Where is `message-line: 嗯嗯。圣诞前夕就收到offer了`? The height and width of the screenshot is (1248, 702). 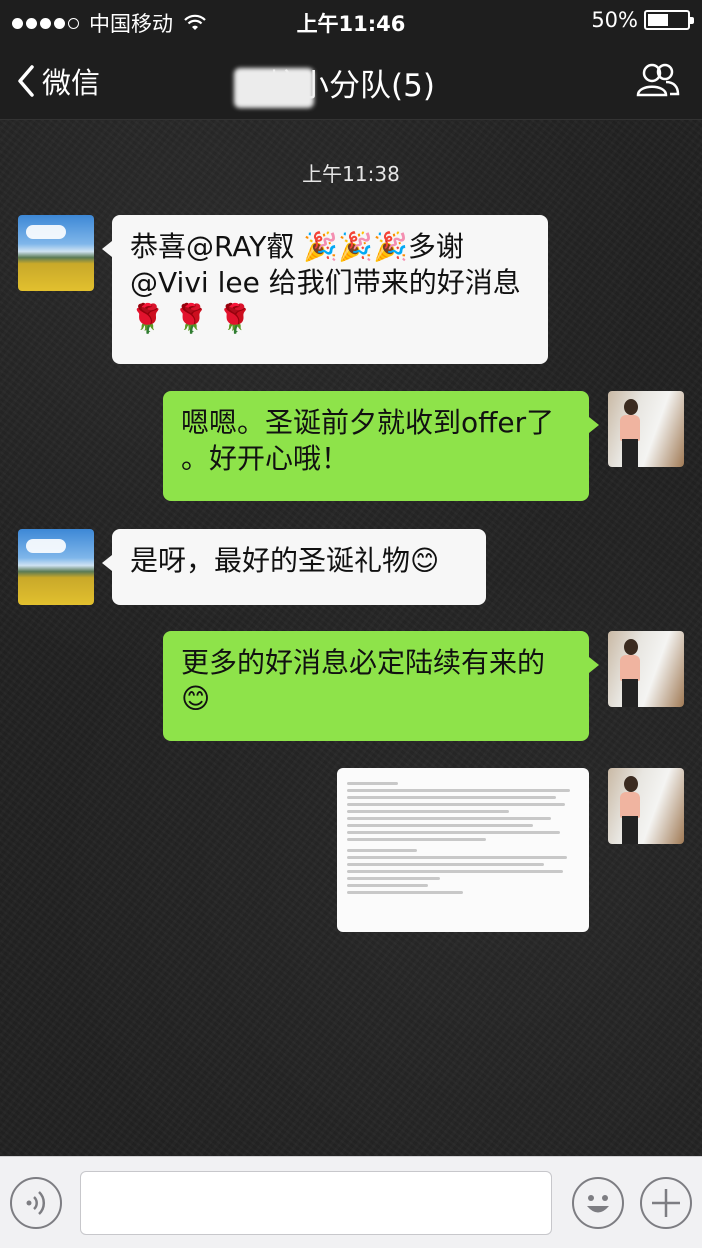 message-line: 嗯嗯。圣诞前夕就收到offer了 is located at coordinates (368, 422).